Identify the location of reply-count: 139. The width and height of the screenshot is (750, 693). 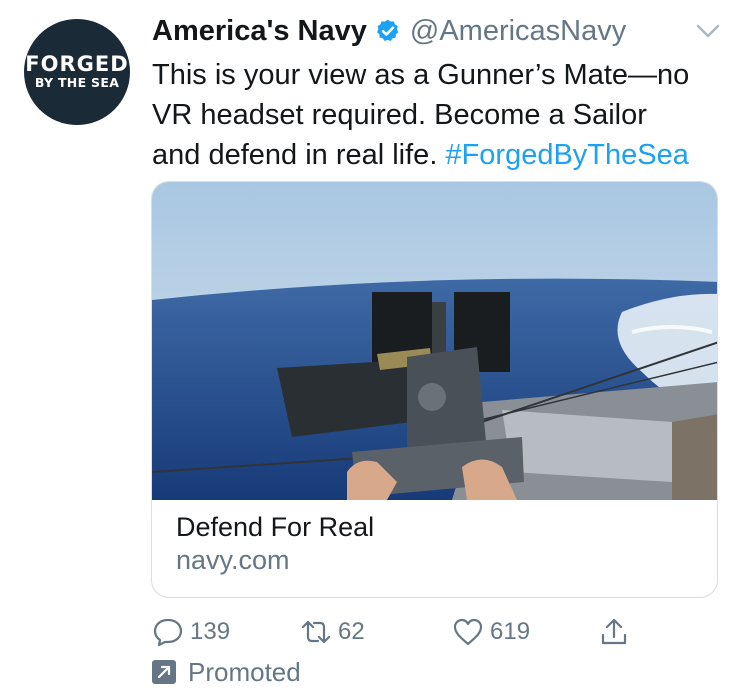
(210, 631).